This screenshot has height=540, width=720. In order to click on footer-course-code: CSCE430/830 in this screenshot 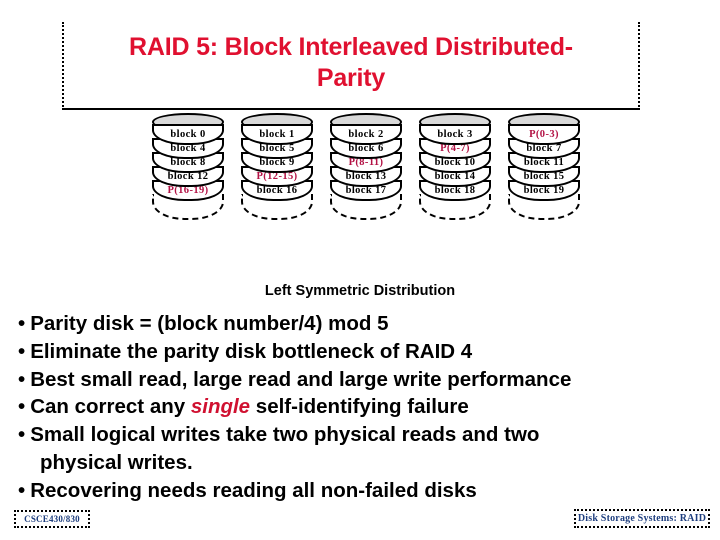, I will do `click(52, 519)`.